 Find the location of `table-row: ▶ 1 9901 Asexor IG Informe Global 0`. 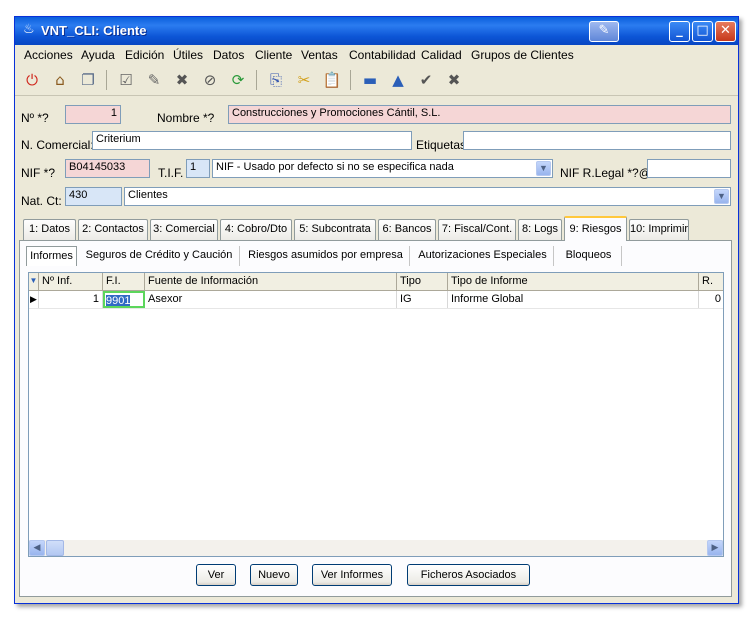

table-row: ▶ 1 9901 Asexor IG Informe Global 0 is located at coordinates (376, 300).